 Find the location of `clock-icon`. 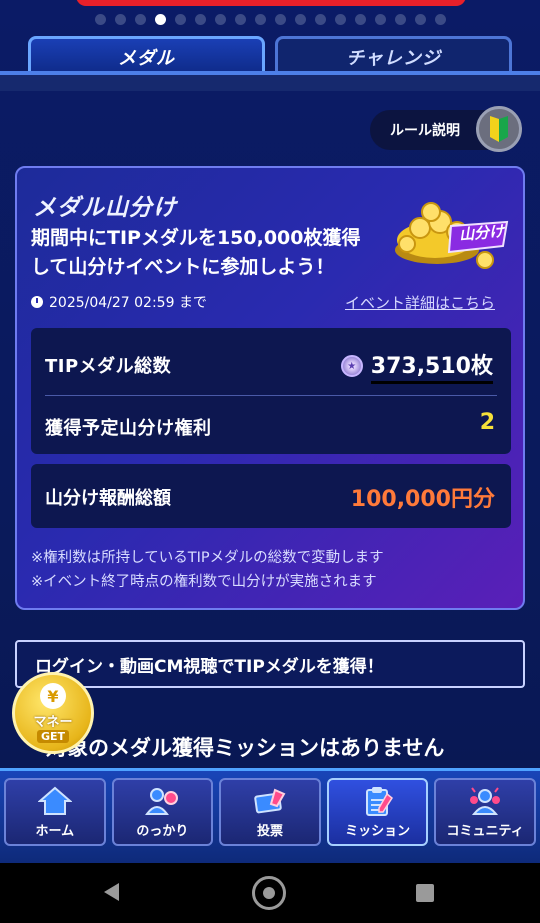

clock-icon is located at coordinates (37, 302).